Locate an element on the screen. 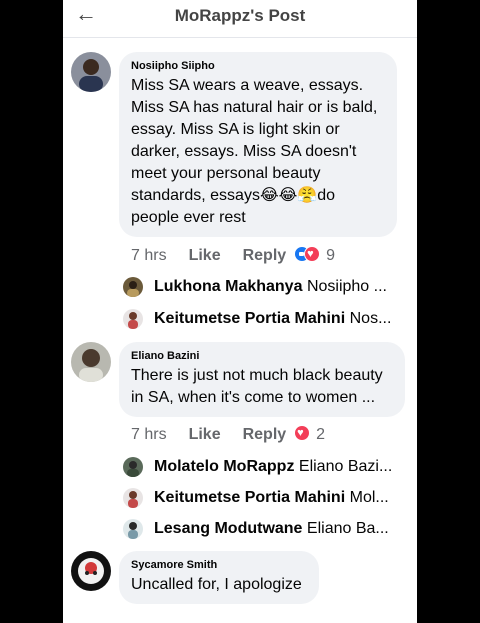 Image resolution: width=480 pixels, height=623 pixels. reply-author: Molatelo MoRappz is located at coordinates (224, 466).